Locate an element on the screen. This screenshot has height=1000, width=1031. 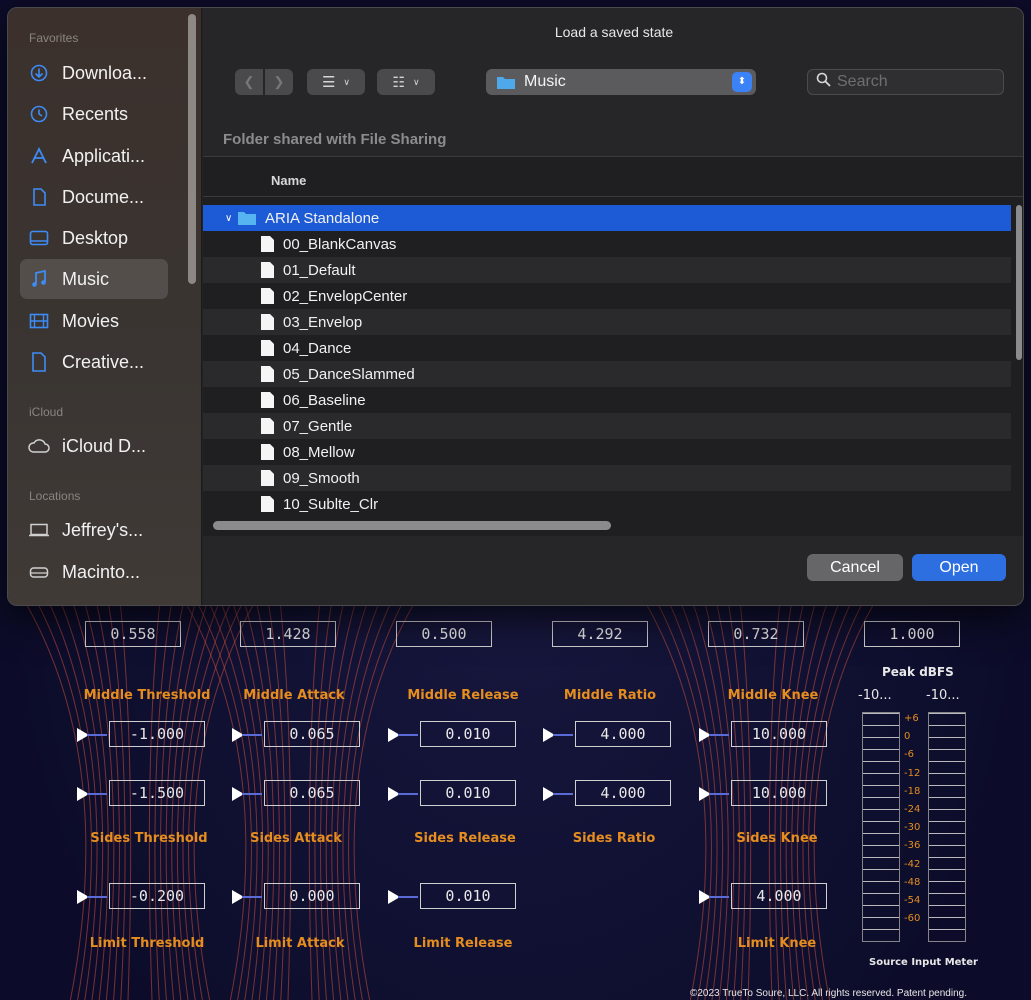
laptop-icon is located at coordinates (39, 530).